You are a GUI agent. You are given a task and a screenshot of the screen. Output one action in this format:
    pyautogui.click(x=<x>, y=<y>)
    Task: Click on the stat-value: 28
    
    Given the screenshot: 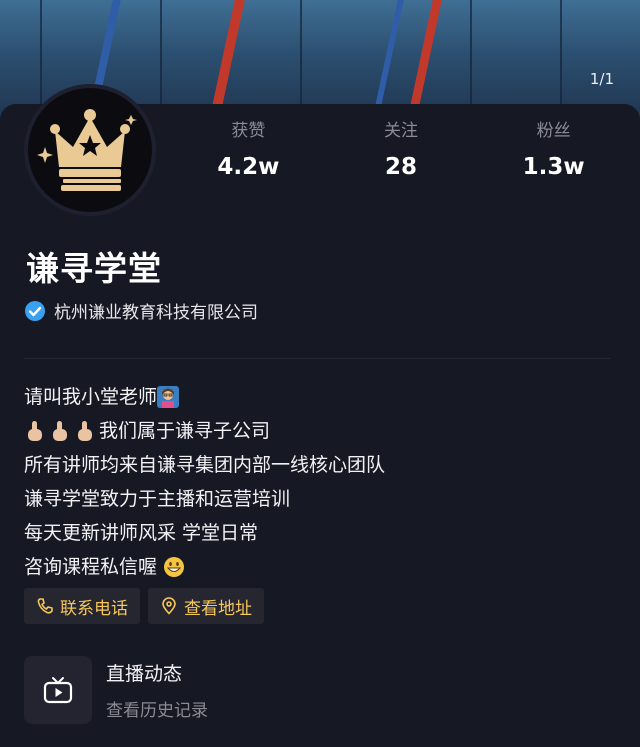 What is the action you would take?
    pyautogui.click(x=401, y=167)
    